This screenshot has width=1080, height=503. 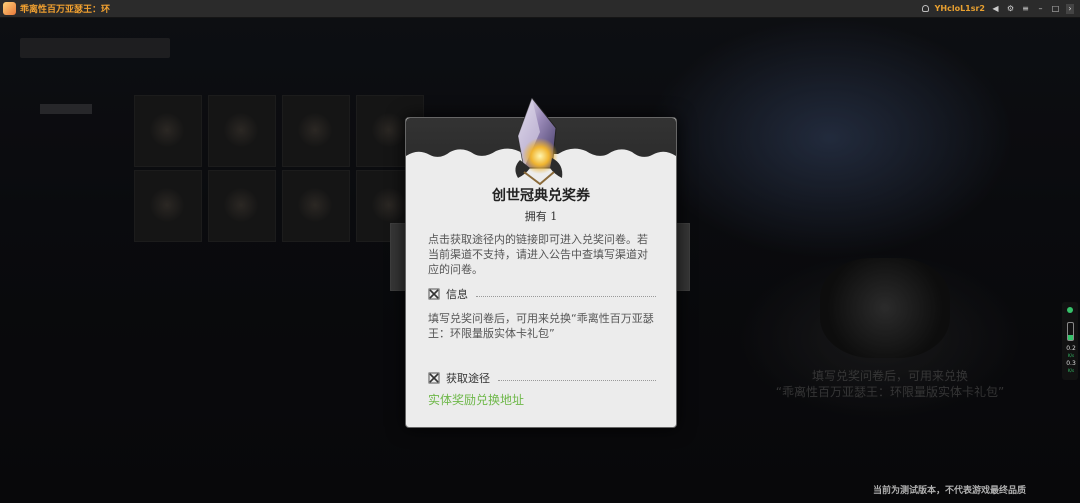 I want to click on upload-speed-value: 0.2, so click(x=1071, y=348).